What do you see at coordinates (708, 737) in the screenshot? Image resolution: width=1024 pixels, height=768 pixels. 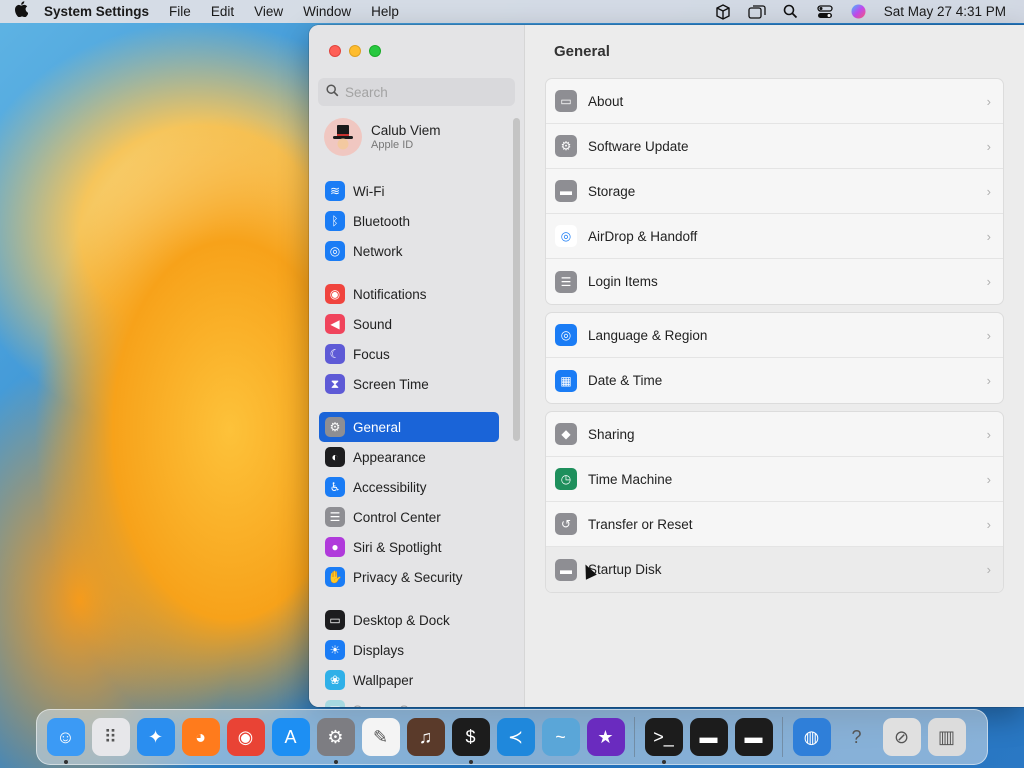 I see `dock-exec-1-icon: ▬` at bounding box center [708, 737].